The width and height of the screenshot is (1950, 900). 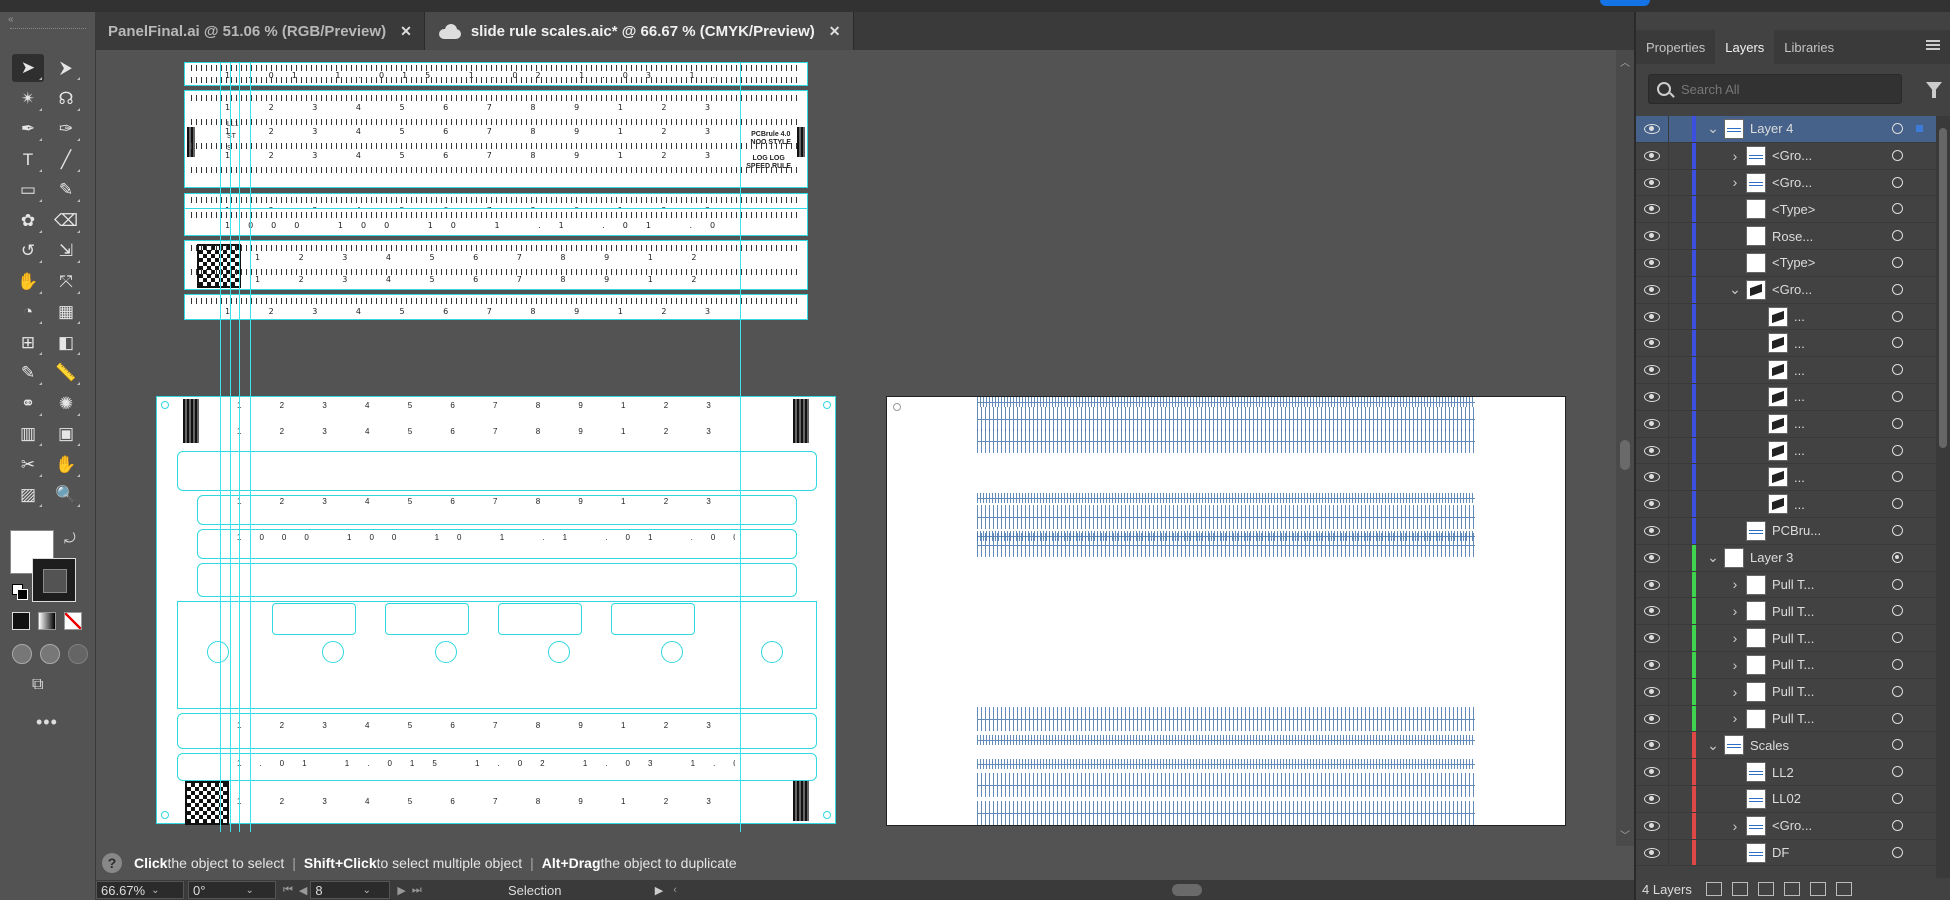 I want to click on close-icon: ✕, so click(x=835, y=31).